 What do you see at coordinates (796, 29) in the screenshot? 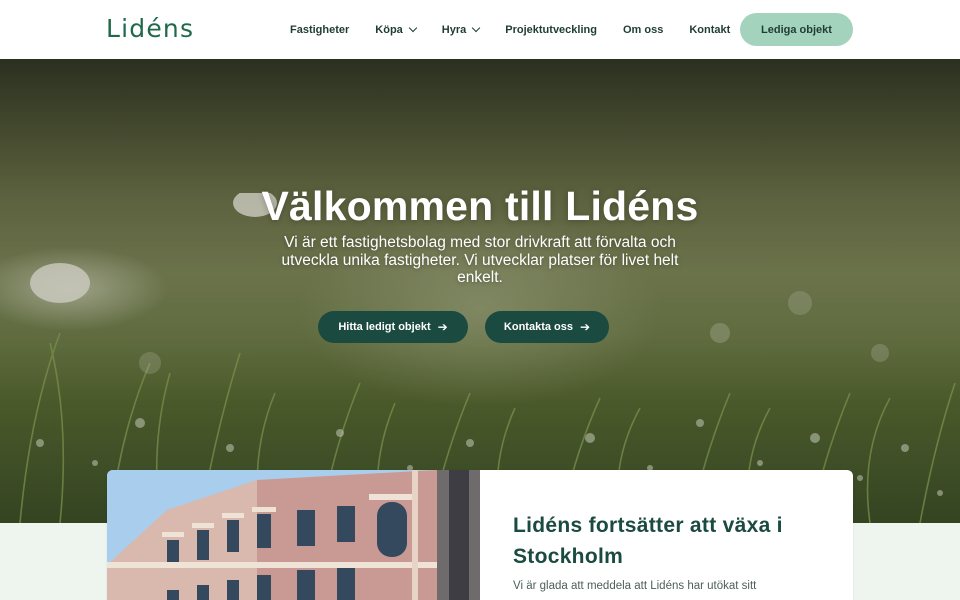
I see `lediga-objekt-button: Lediga objekt` at bounding box center [796, 29].